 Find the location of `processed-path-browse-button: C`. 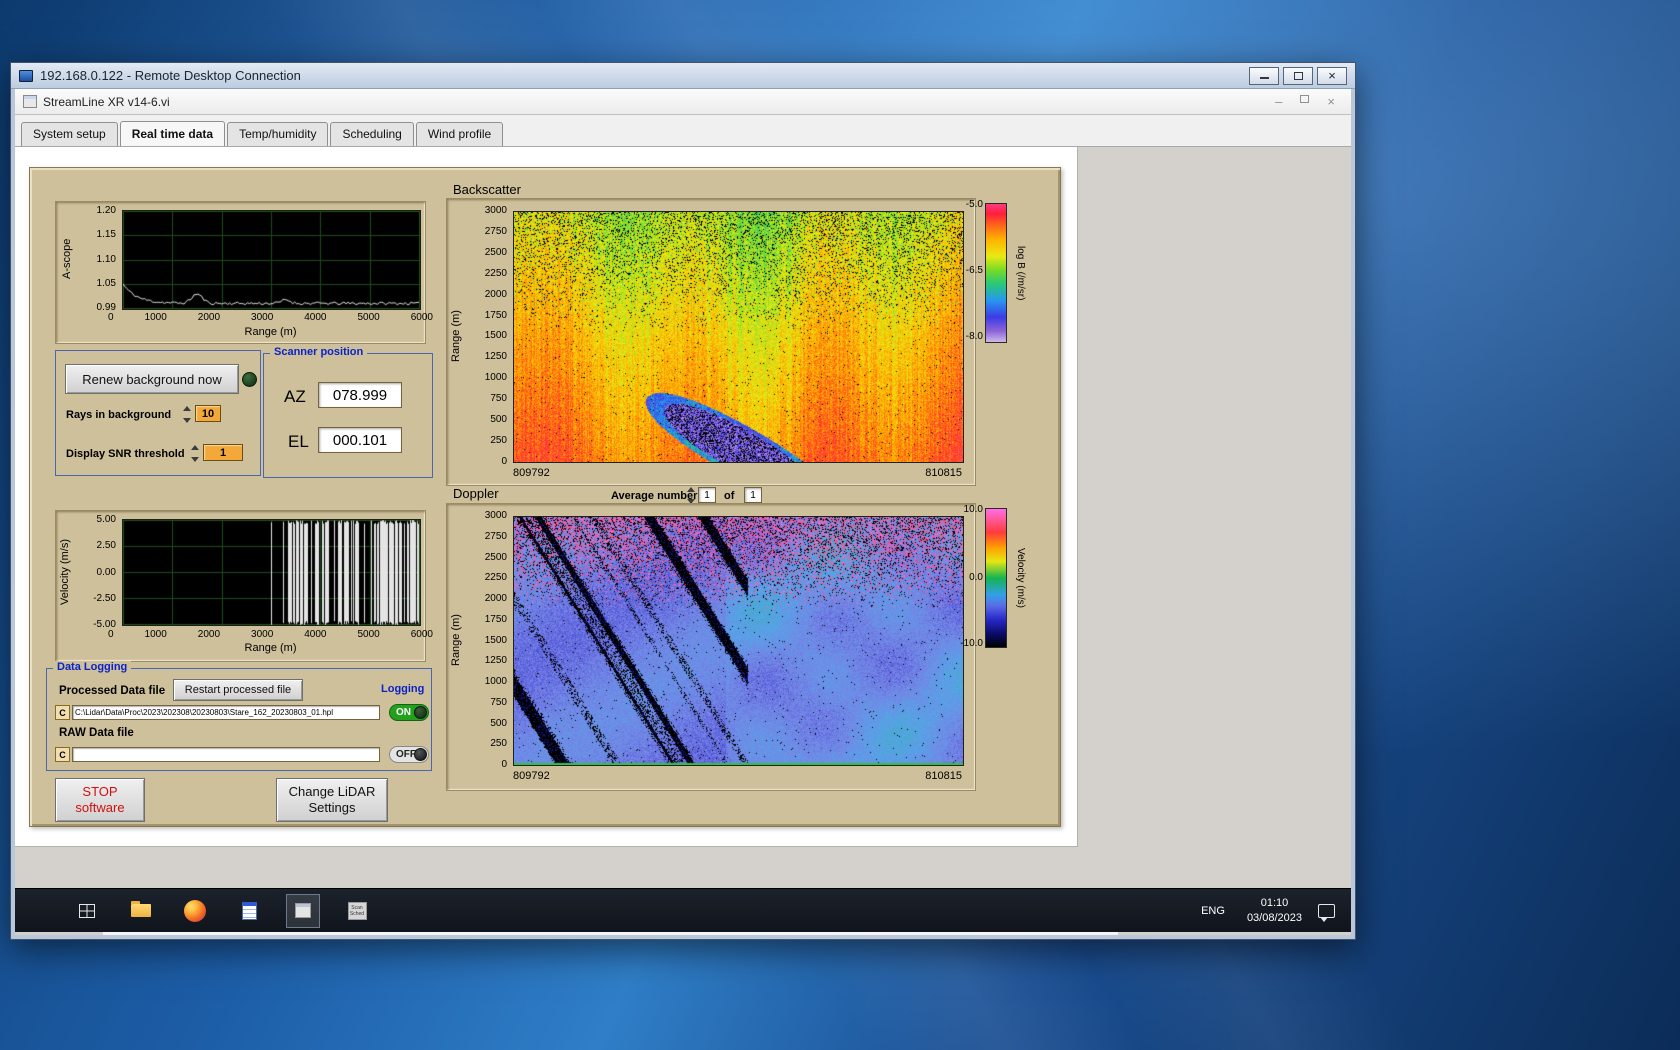

processed-path-browse-button: C is located at coordinates (62, 712).